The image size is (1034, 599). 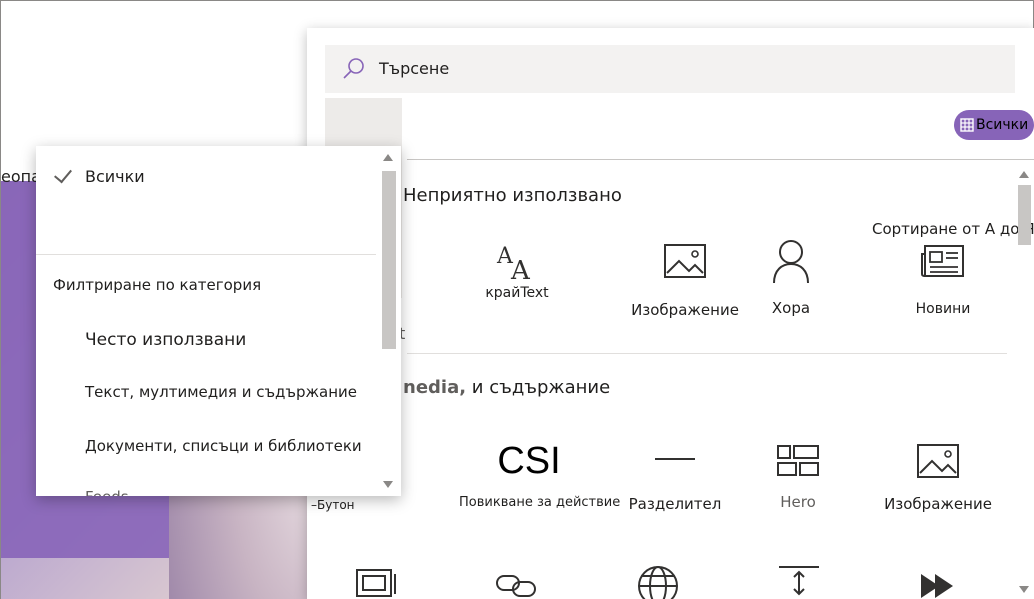 What do you see at coordinates (675, 459) in the screenshot?
I see `divider-icon` at bounding box center [675, 459].